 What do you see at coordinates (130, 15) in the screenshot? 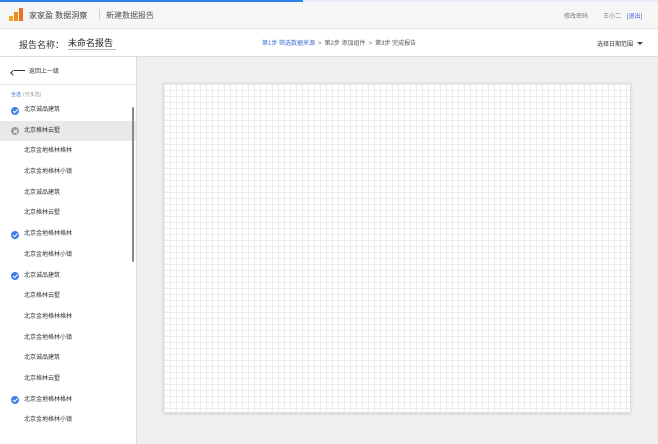
I see `page-title: 新建数据报告` at bounding box center [130, 15].